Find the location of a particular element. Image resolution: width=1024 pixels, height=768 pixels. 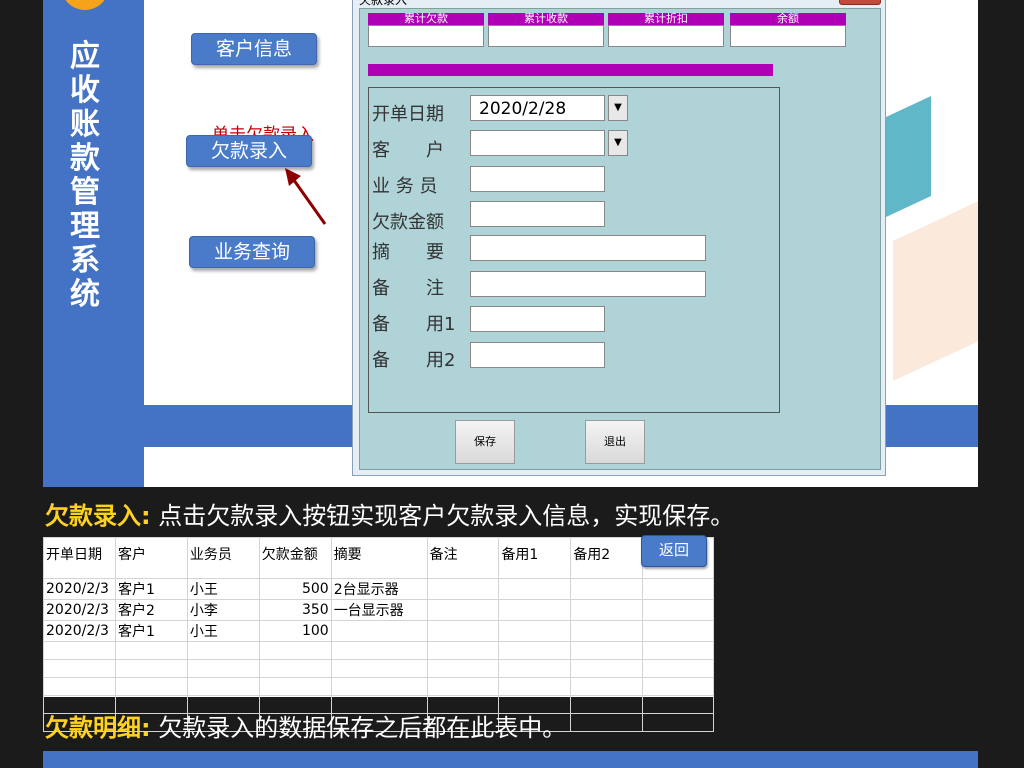

arrow-icon is located at coordinates (306, 196).